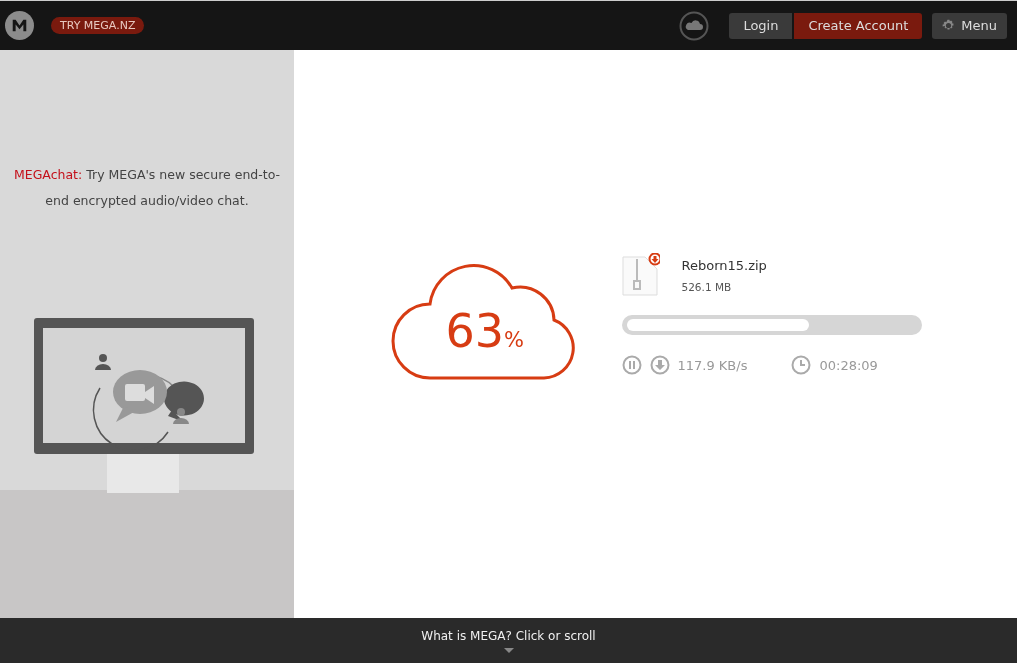 This screenshot has height=663, width=1017. I want to click on download-speed: 117.9 KB/s, so click(712, 365).